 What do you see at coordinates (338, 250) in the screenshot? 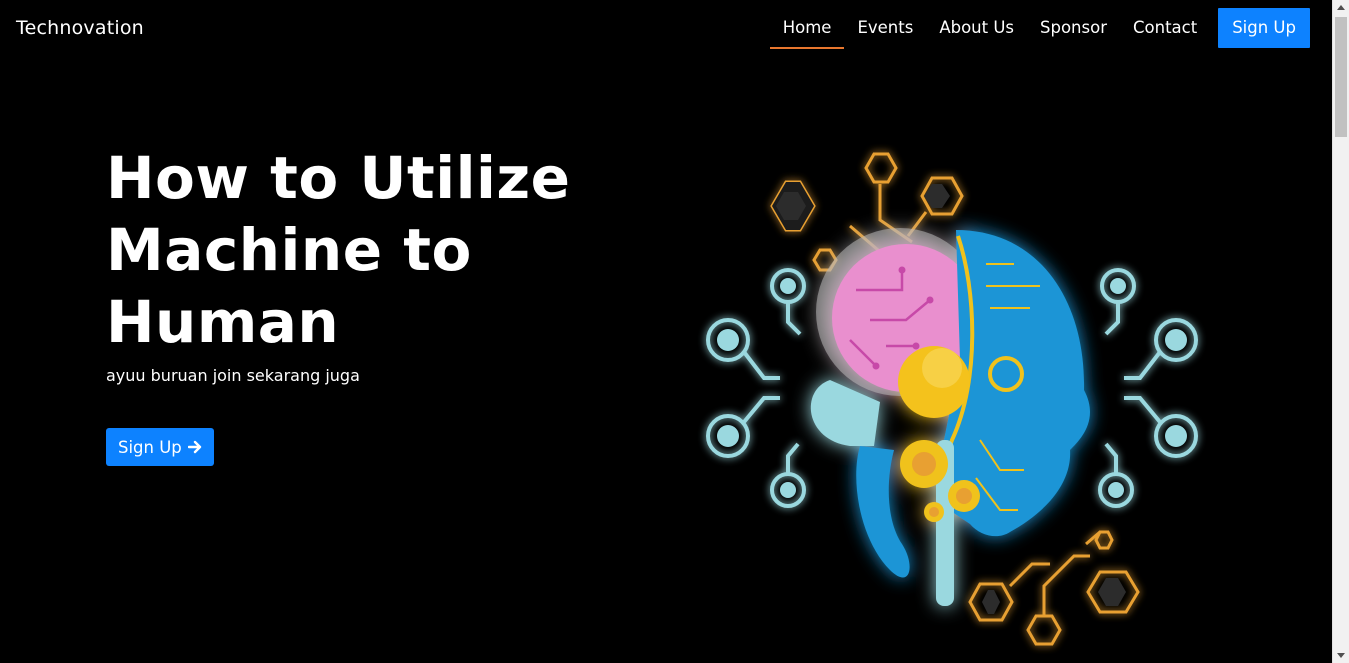
I see `hero-title: How to Utilize Machine to Human` at bounding box center [338, 250].